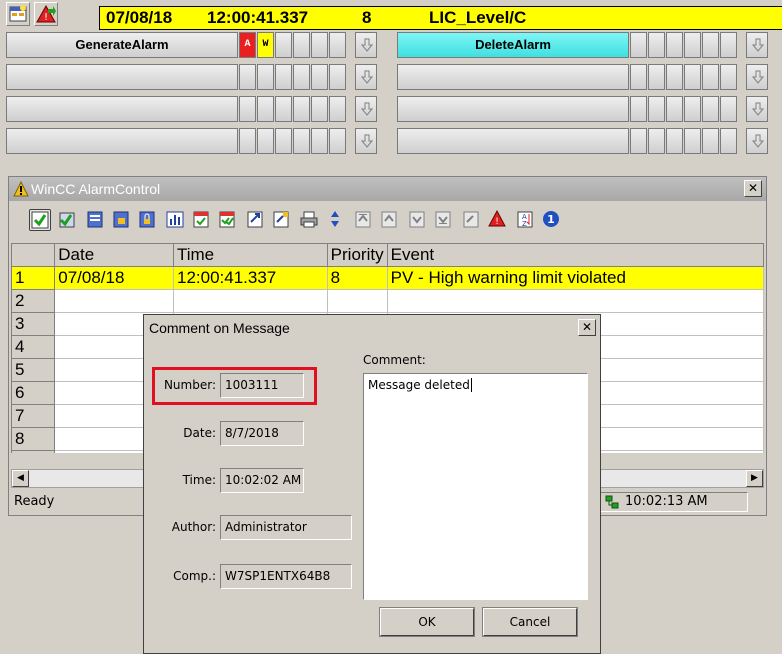 The image size is (782, 654). I want to click on dialog-title: Comment on Message, so click(372, 328).